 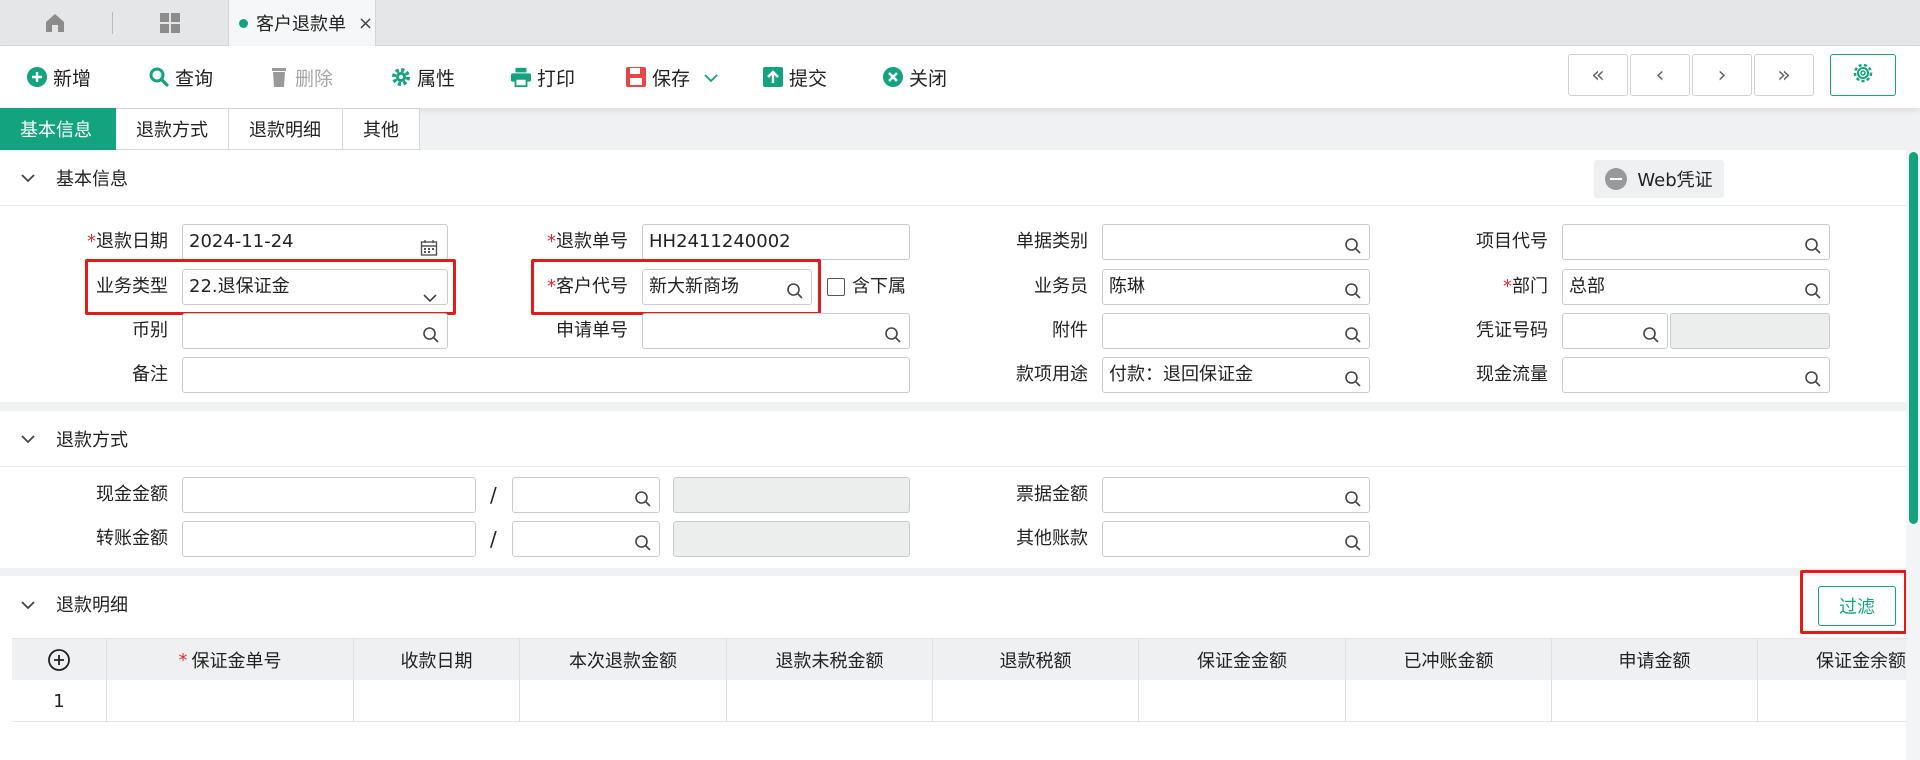 What do you see at coordinates (55, 23) in the screenshot?
I see `home-icon` at bounding box center [55, 23].